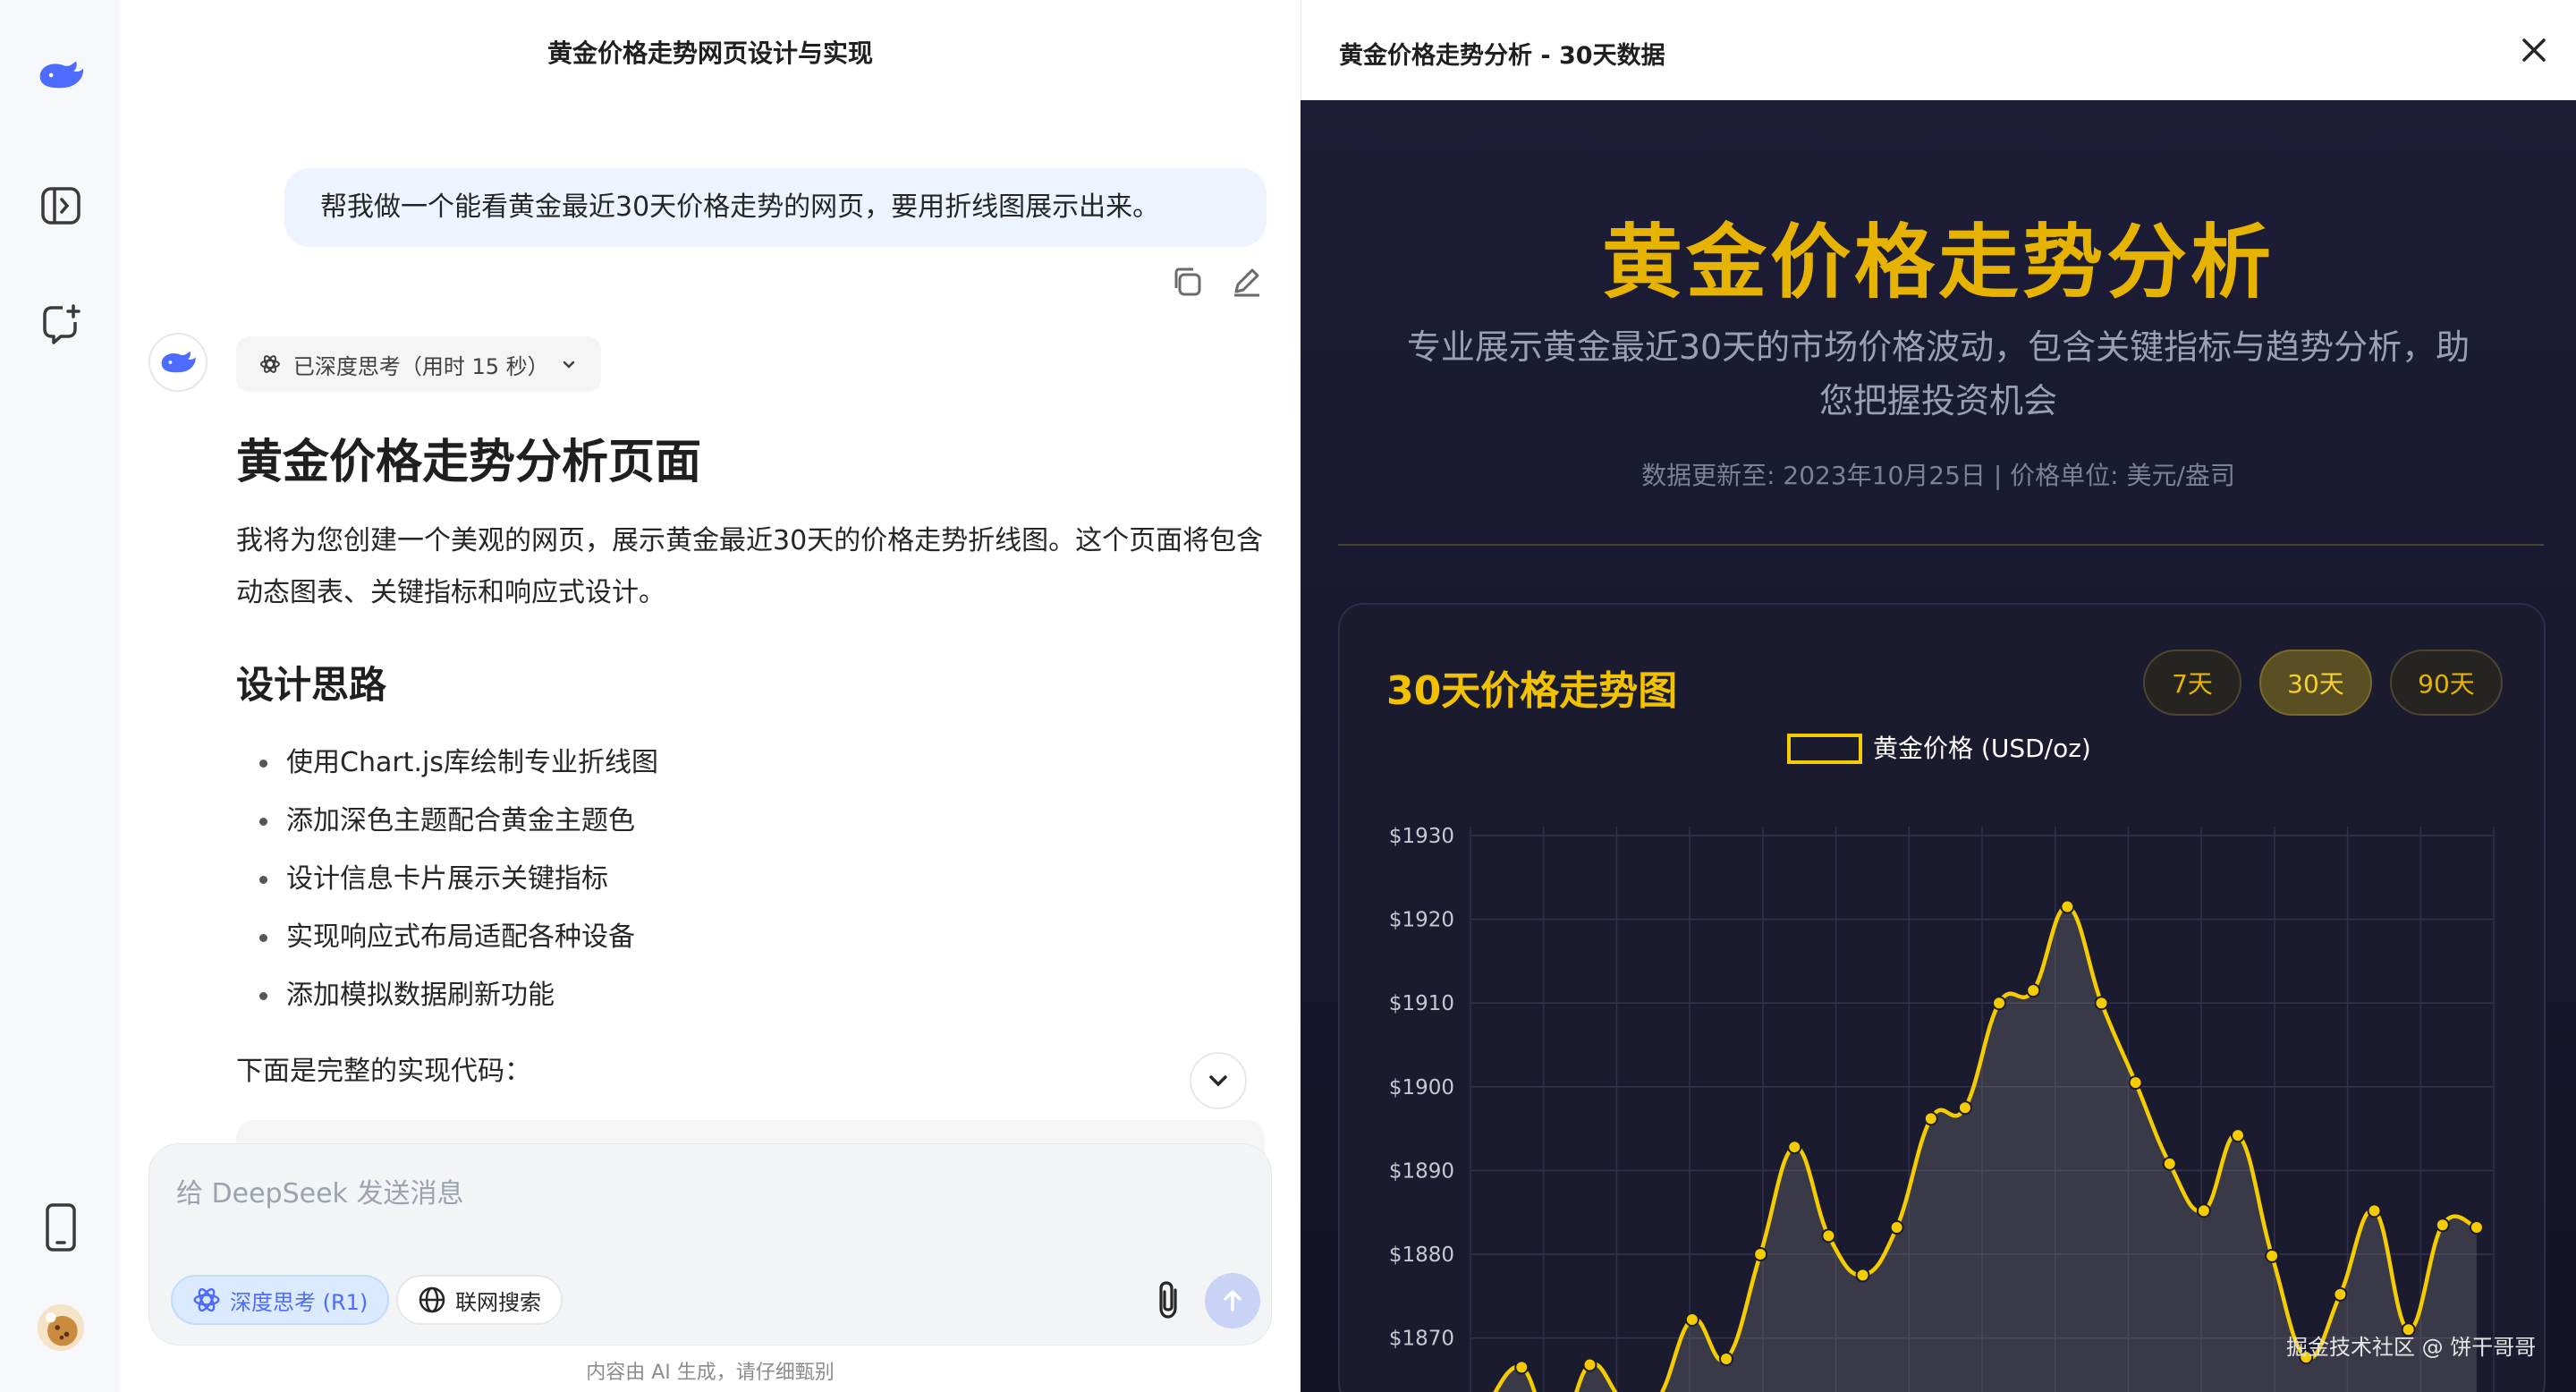  What do you see at coordinates (2446, 682) in the screenshot?
I see `range-button-90d: 90天` at bounding box center [2446, 682].